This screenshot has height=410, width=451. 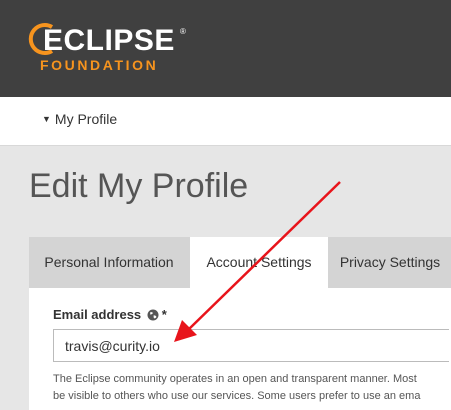 What do you see at coordinates (46, 119) in the screenshot?
I see `caret-down-icon: ▼` at bounding box center [46, 119].